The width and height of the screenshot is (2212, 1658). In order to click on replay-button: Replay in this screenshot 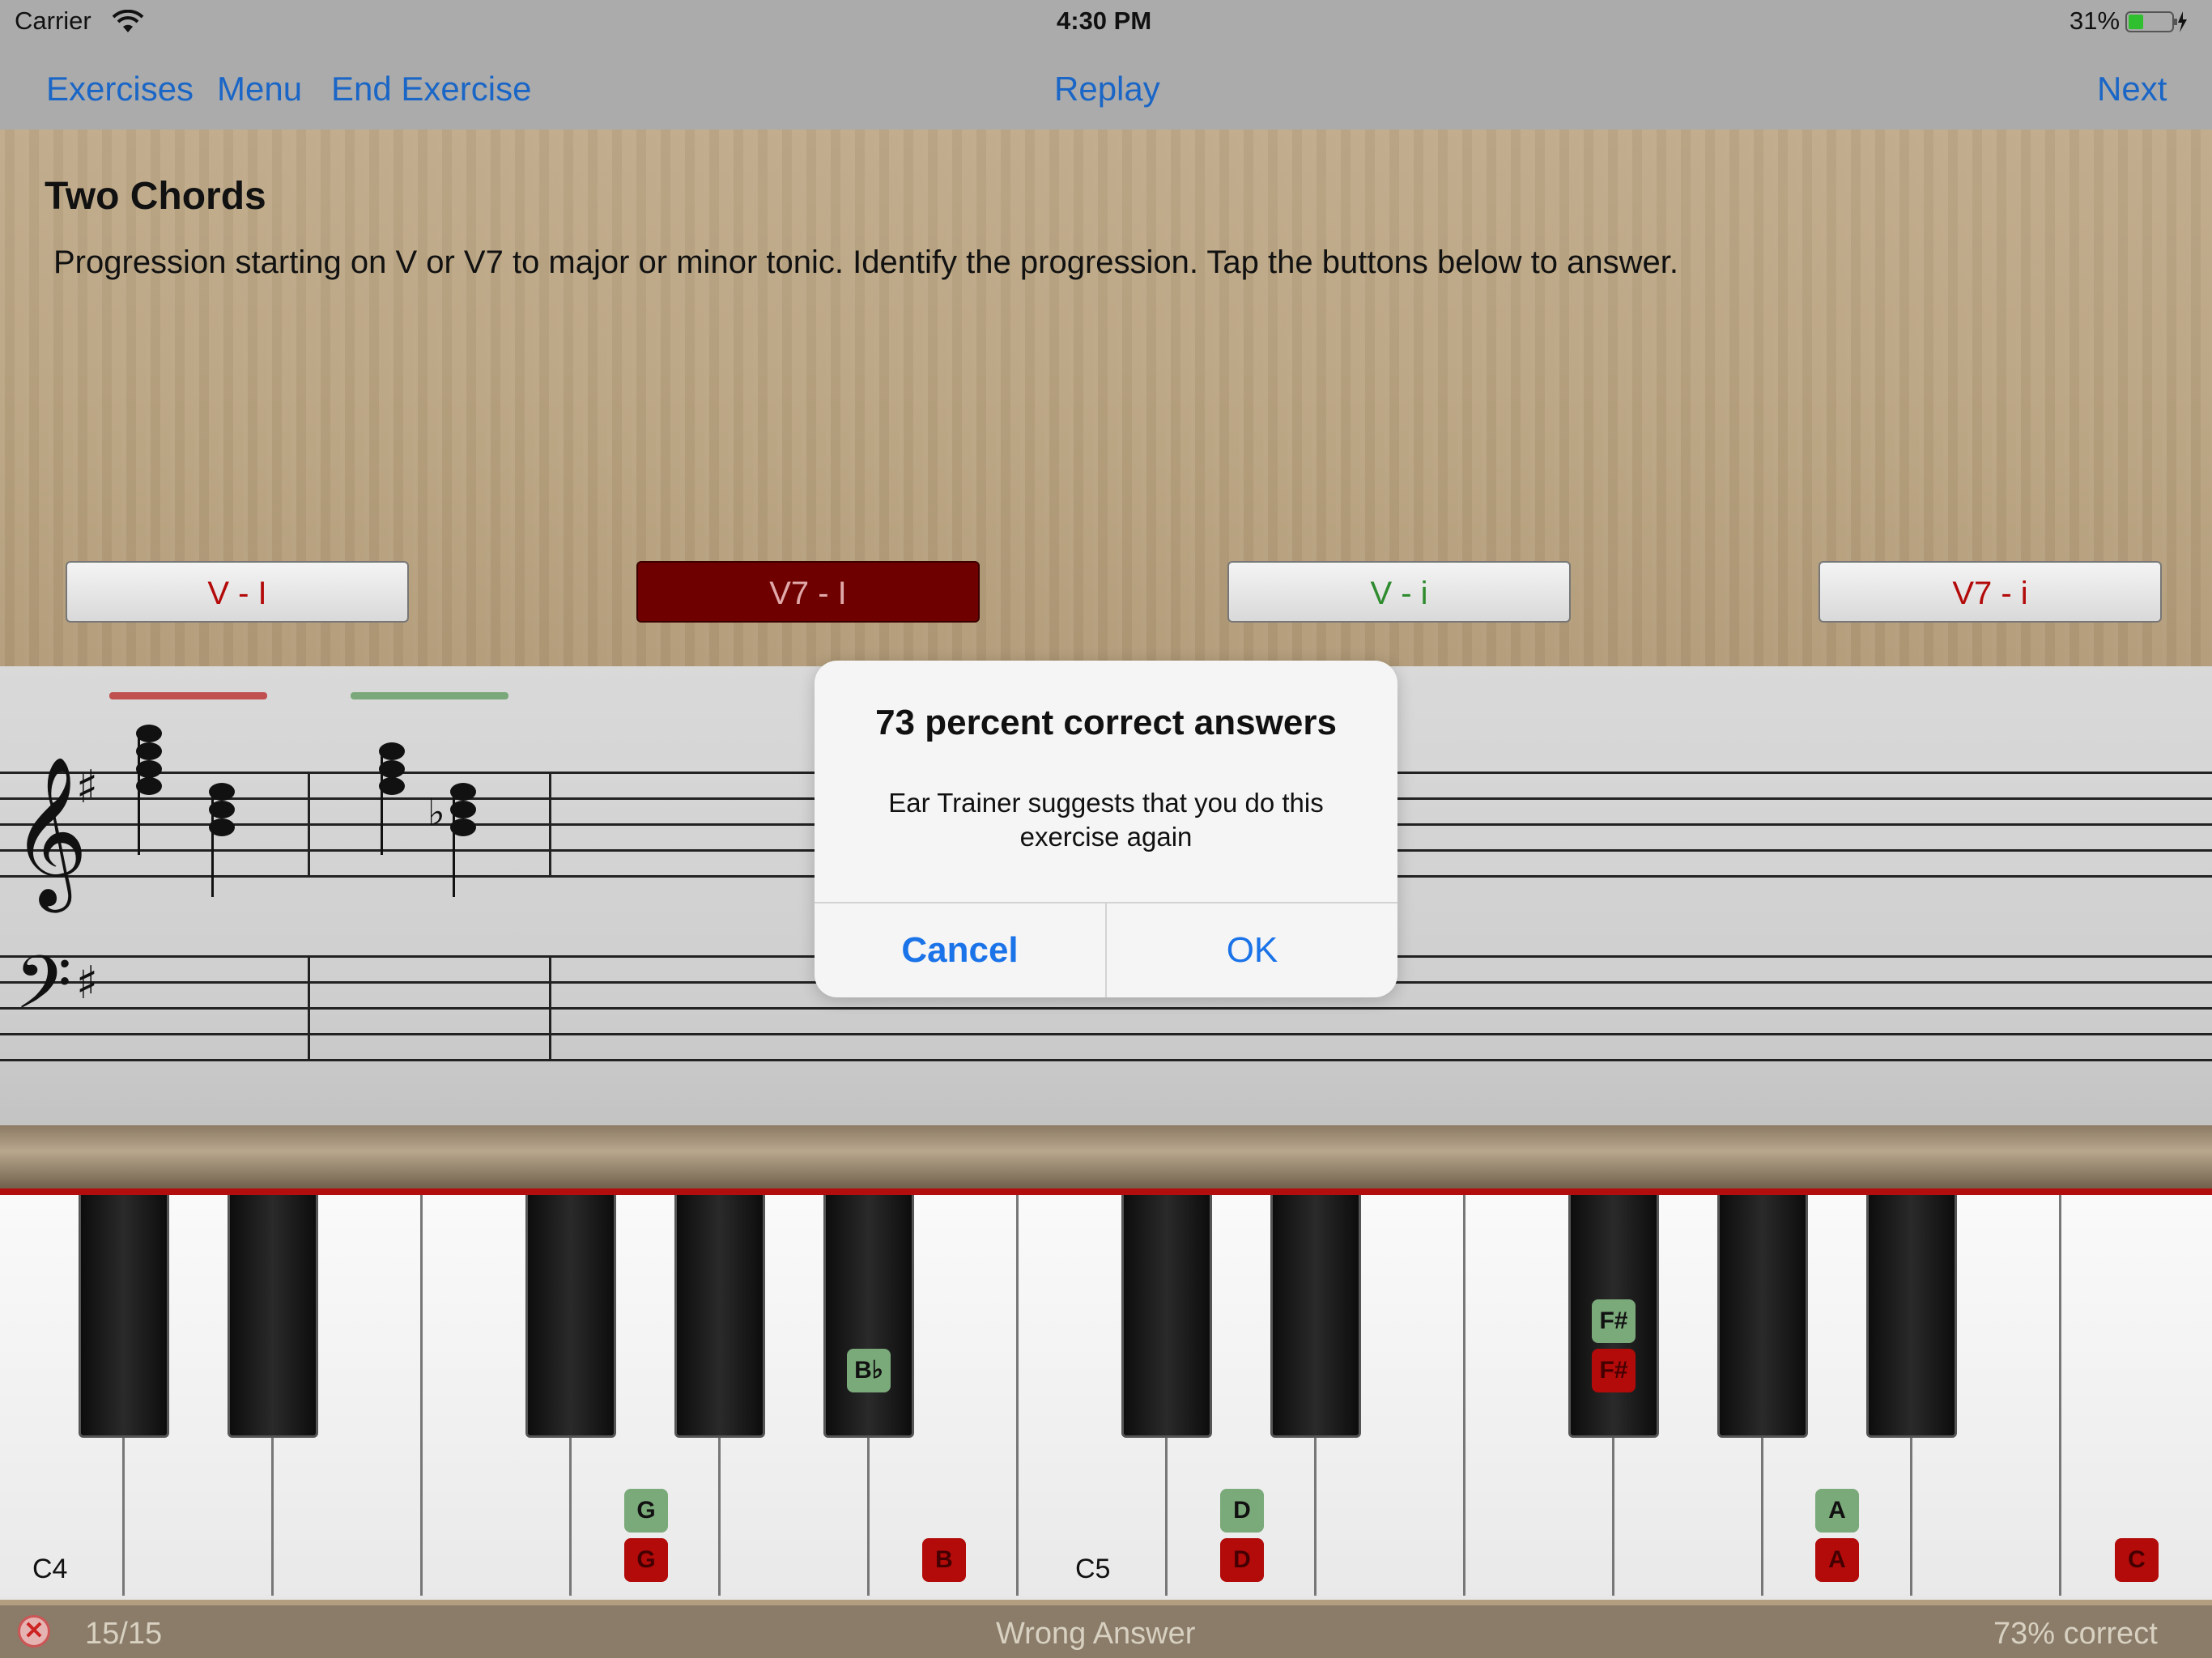, I will do `click(1107, 89)`.